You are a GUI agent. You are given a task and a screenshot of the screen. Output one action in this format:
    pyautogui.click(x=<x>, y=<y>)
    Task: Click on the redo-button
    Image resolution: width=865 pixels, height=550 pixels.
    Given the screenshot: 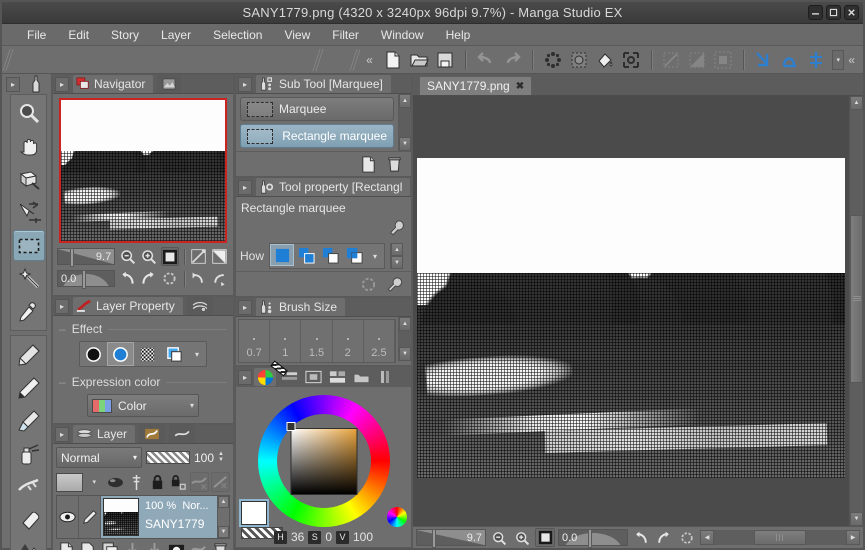 What is the action you would take?
    pyautogui.click(x=512, y=60)
    